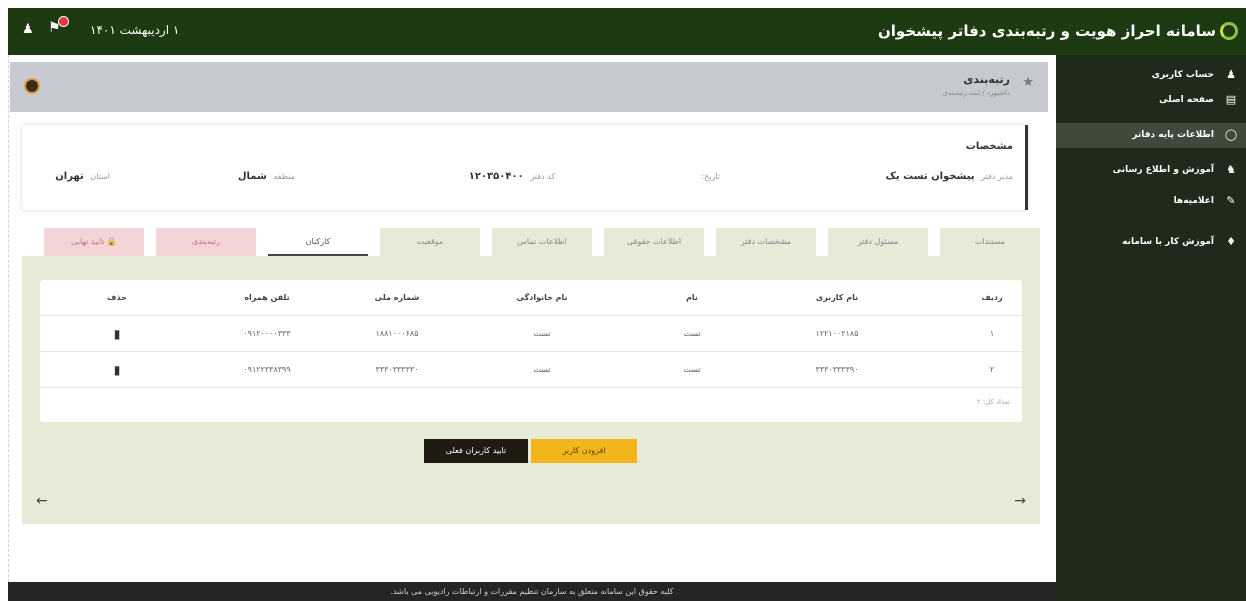 This screenshot has width=1246, height=601. Describe the element at coordinates (1168, 242) in the screenshot. I see `sidebar-item-label: آموزش کار با سامانه` at that location.